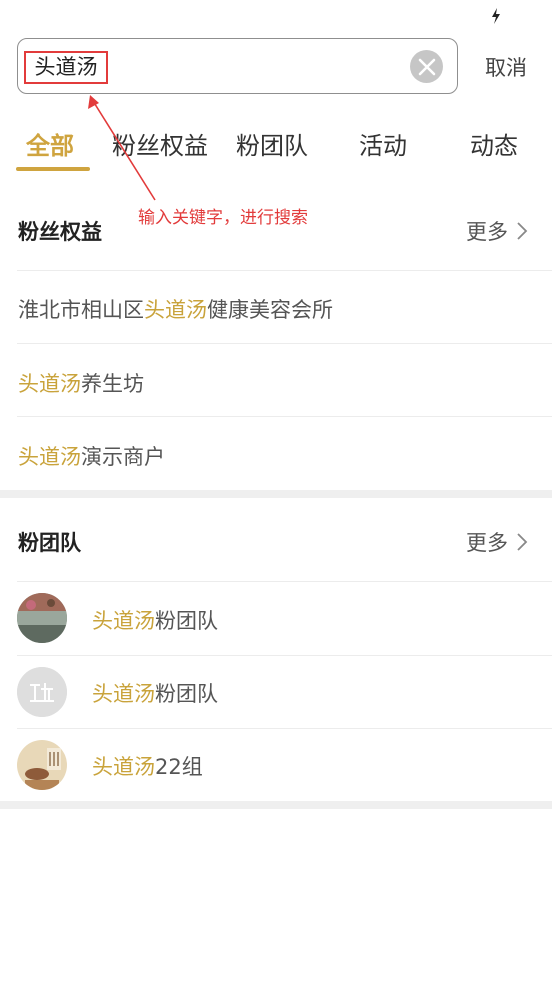 Image resolution: width=552 pixels, height=986 pixels. Describe the element at coordinates (49, 543) in the screenshot. I see `fan-teams-title: 粉团队` at that location.